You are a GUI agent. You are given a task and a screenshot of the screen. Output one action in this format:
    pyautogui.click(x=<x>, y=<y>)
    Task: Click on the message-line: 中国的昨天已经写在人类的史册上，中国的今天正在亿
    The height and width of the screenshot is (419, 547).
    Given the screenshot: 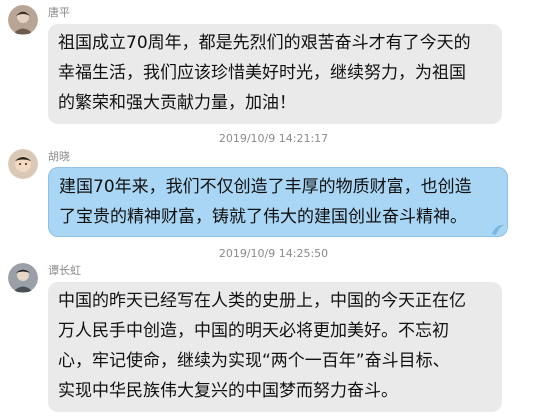 What is the action you would take?
    pyautogui.click(x=262, y=301)
    